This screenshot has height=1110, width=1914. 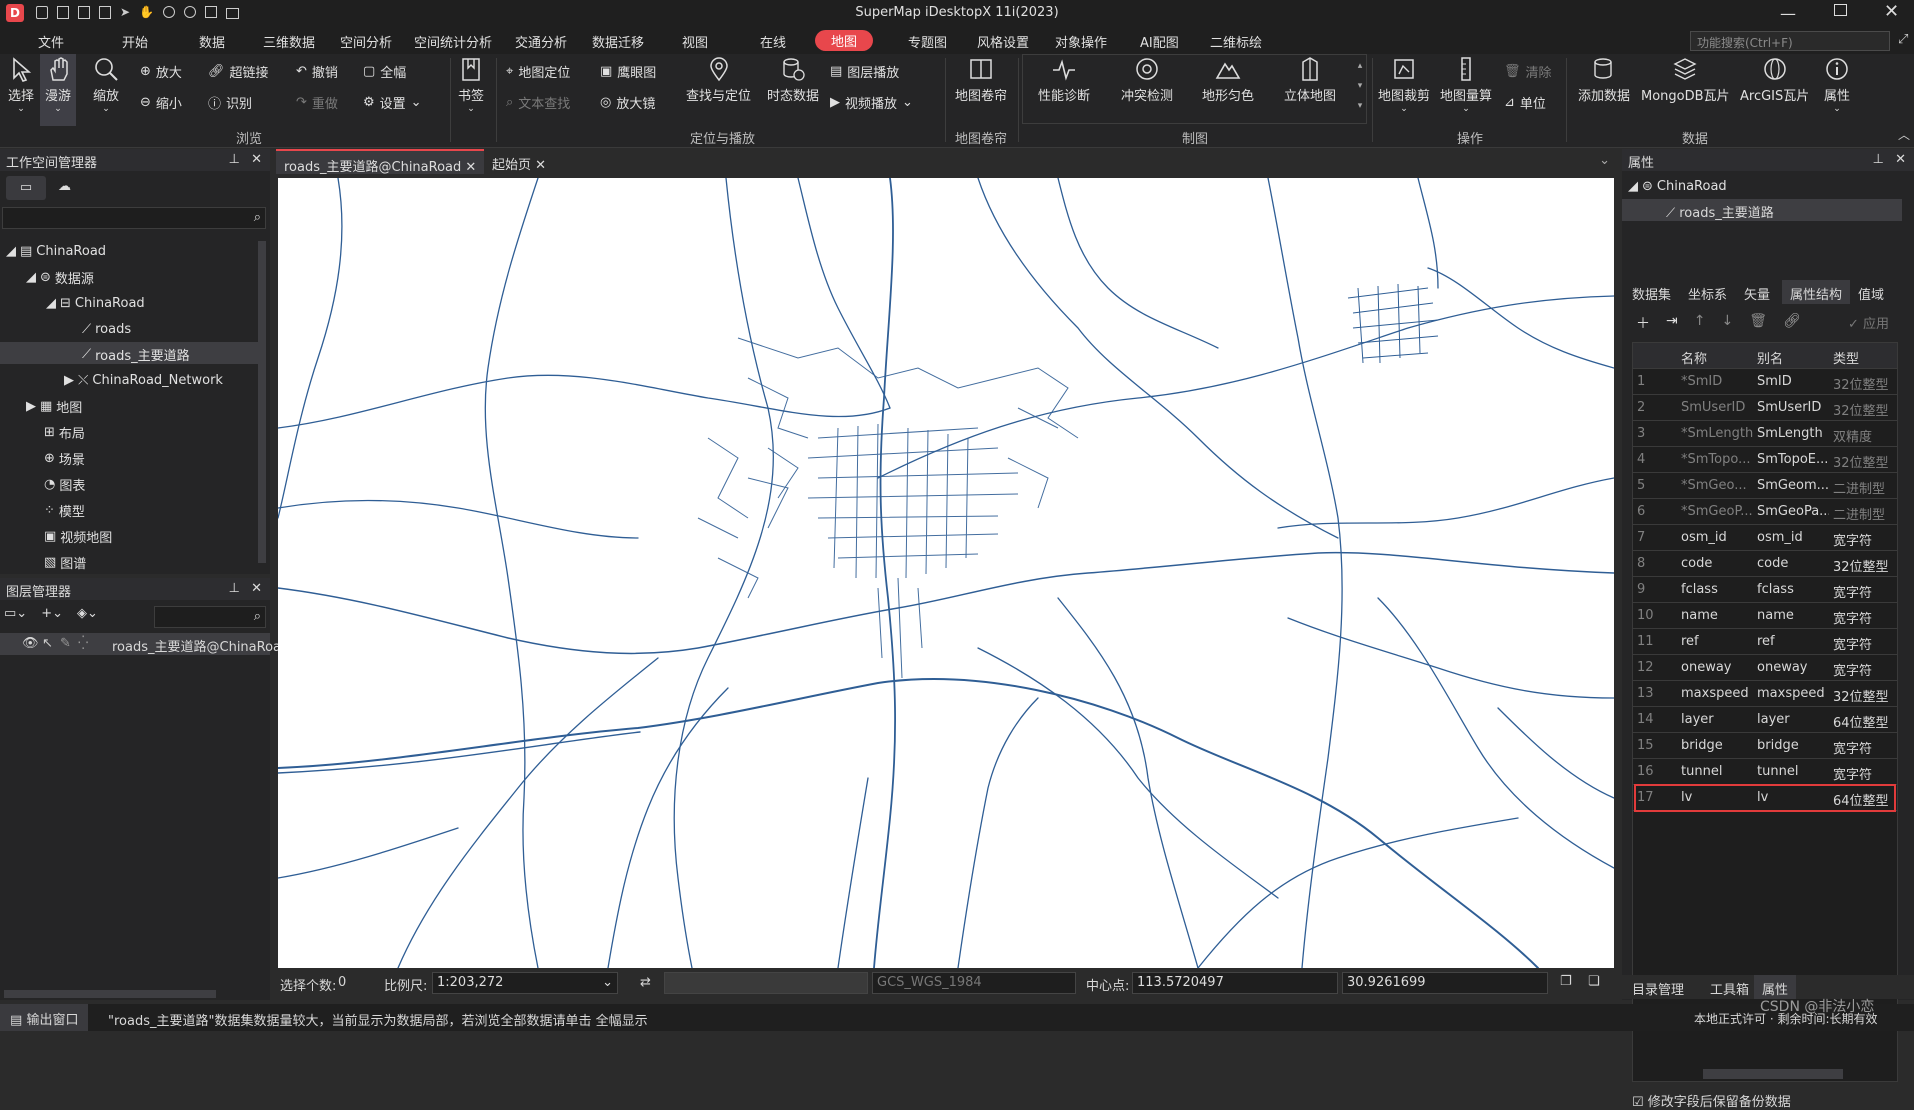 I want to click on selectable-icon: ↖, so click(x=47, y=643).